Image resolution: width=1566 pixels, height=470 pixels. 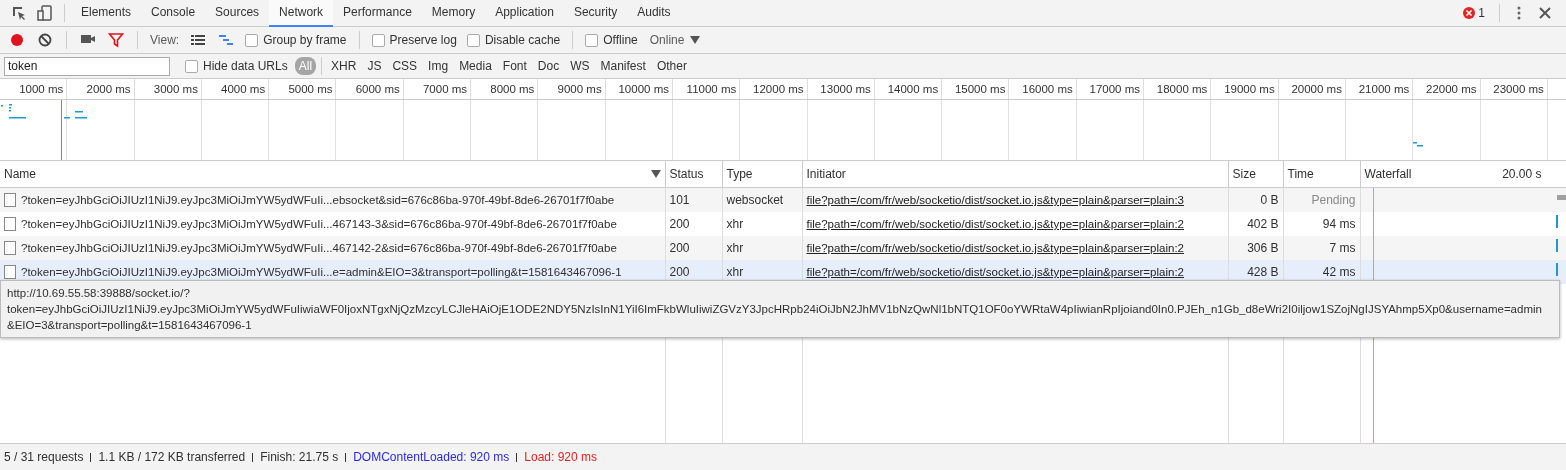 I want to click on time-tick-label: 7000 ms, so click(x=445, y=89).